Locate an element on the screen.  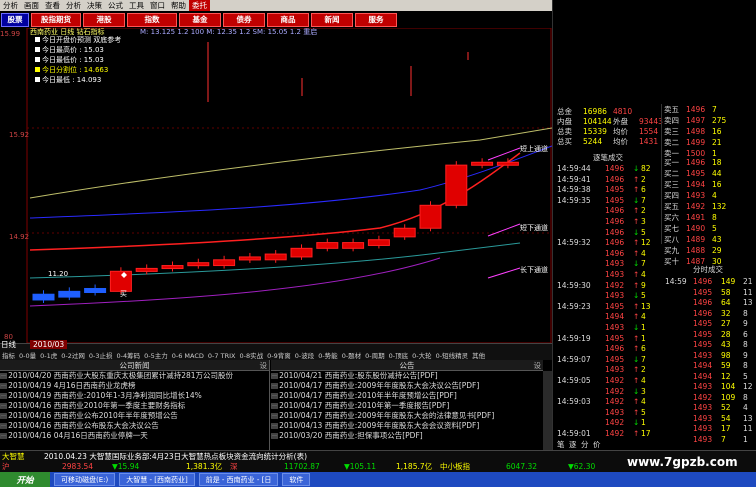
news-row: ▤2010/04/19 西南药业:2010年1-3月净利润同比增长14% is located at coordinates (134, 396).